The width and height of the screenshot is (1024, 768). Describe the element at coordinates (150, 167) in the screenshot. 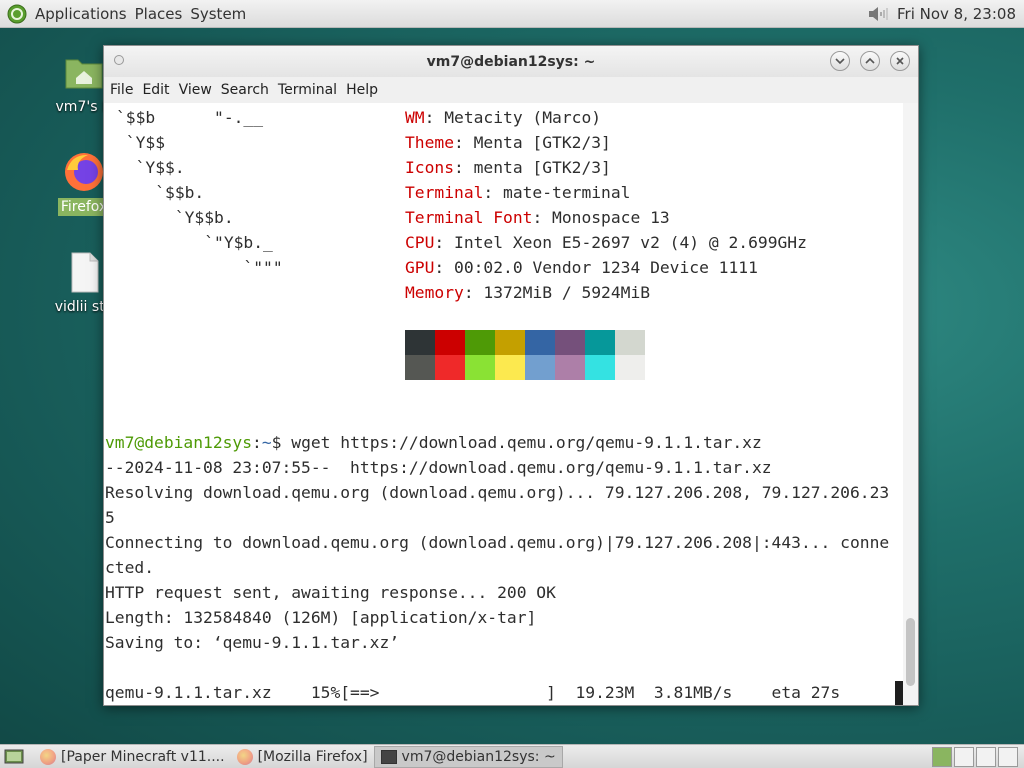

I see `ascii-art-line: `Y$$.` at that location.